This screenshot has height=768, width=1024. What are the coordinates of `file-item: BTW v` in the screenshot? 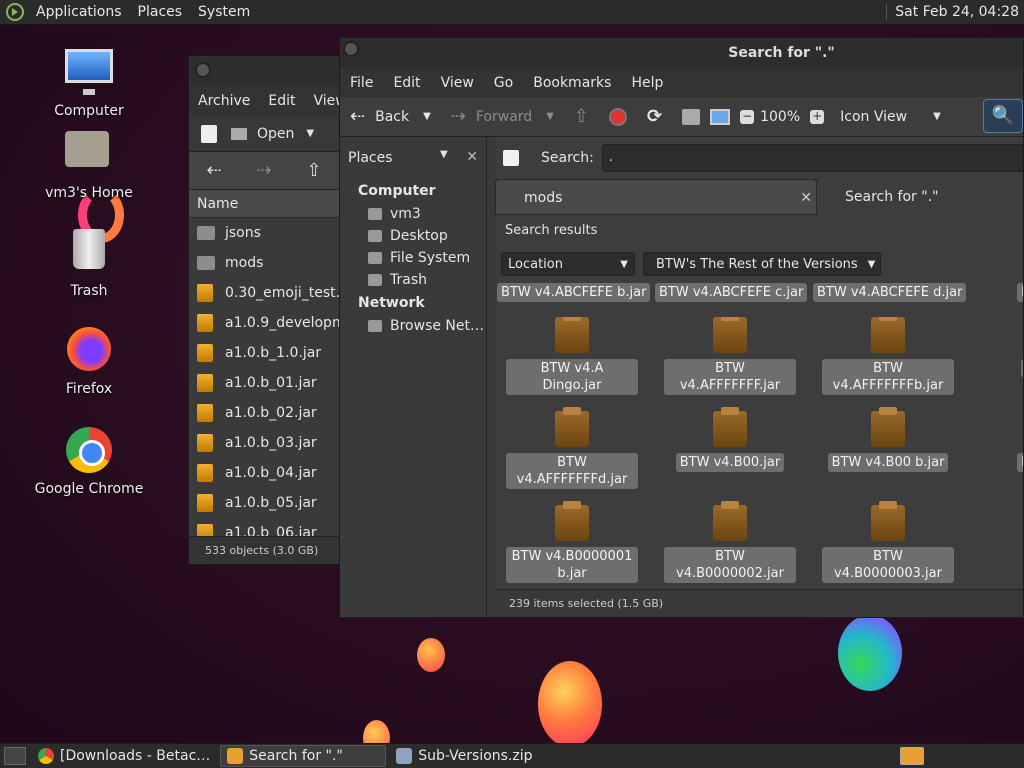 It's located at (997, 347).